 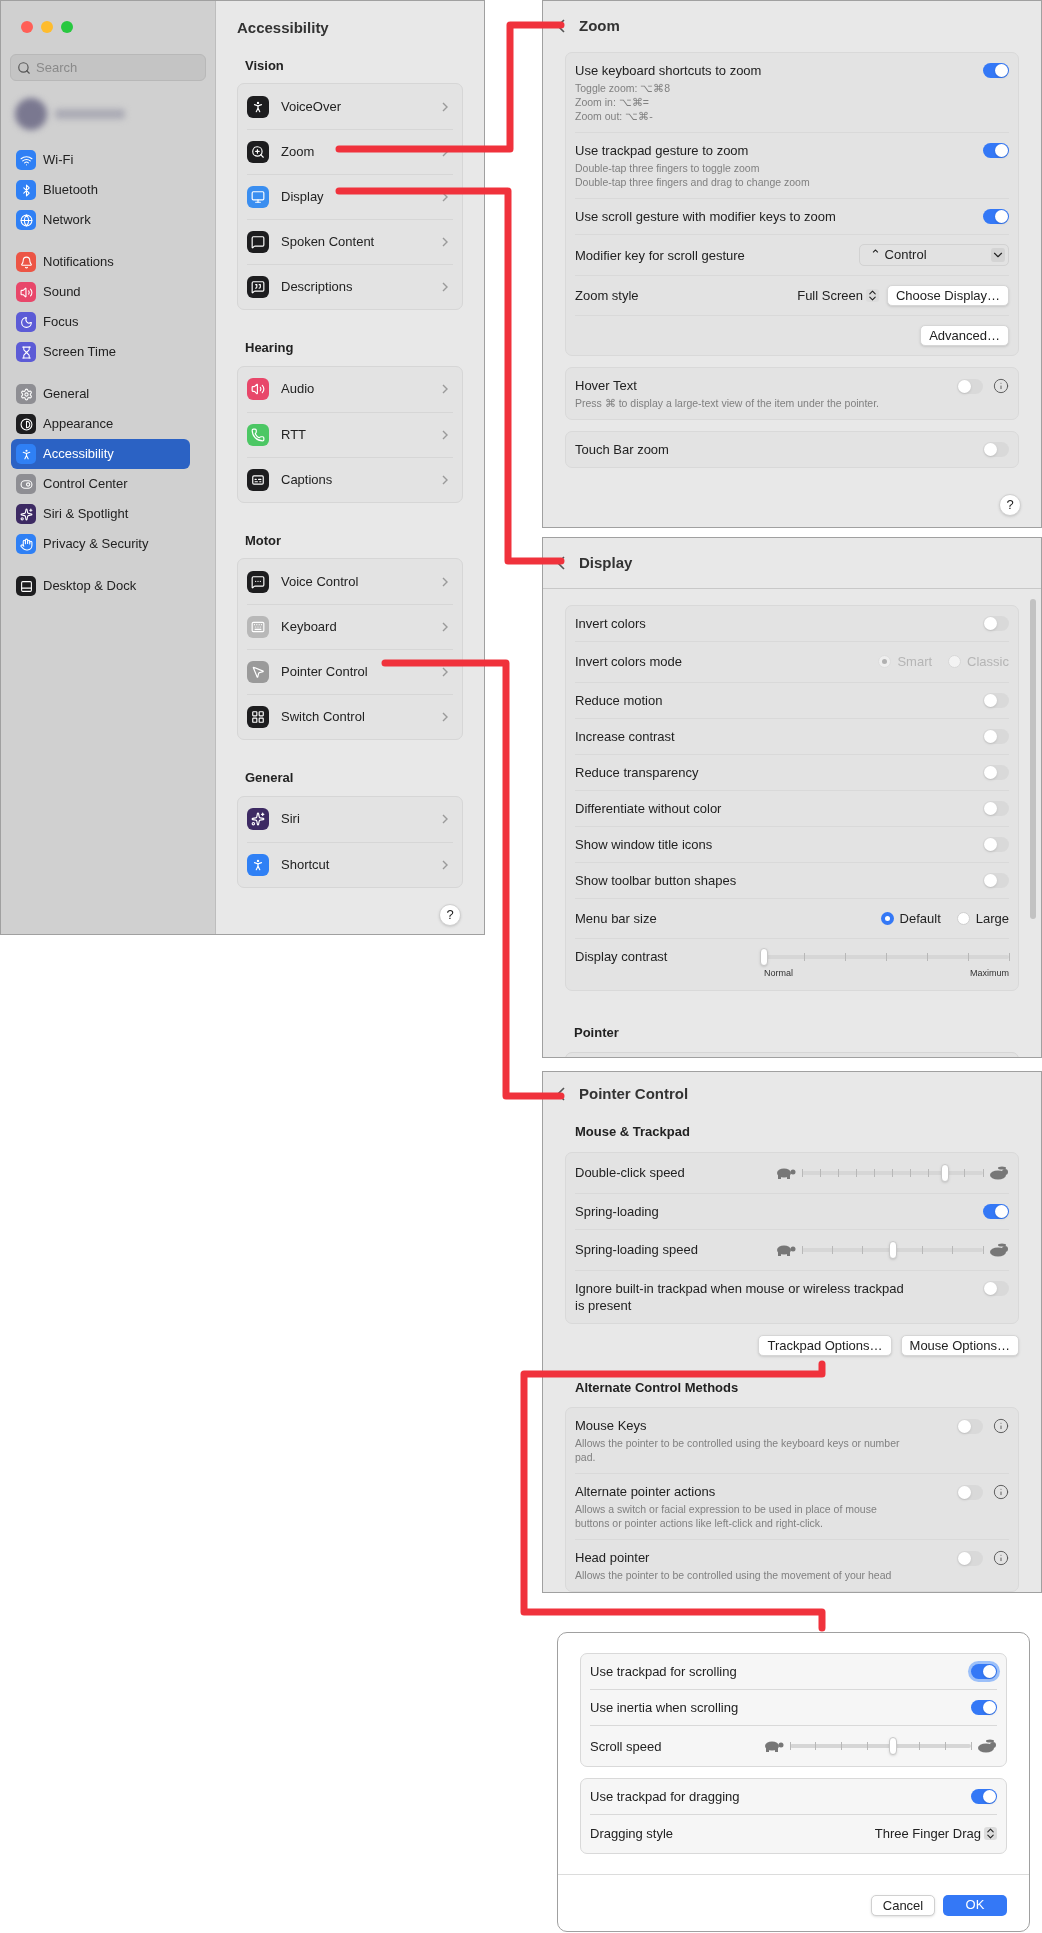 I want to click on settings-row: Descriptions, so click(x=344, y=287).